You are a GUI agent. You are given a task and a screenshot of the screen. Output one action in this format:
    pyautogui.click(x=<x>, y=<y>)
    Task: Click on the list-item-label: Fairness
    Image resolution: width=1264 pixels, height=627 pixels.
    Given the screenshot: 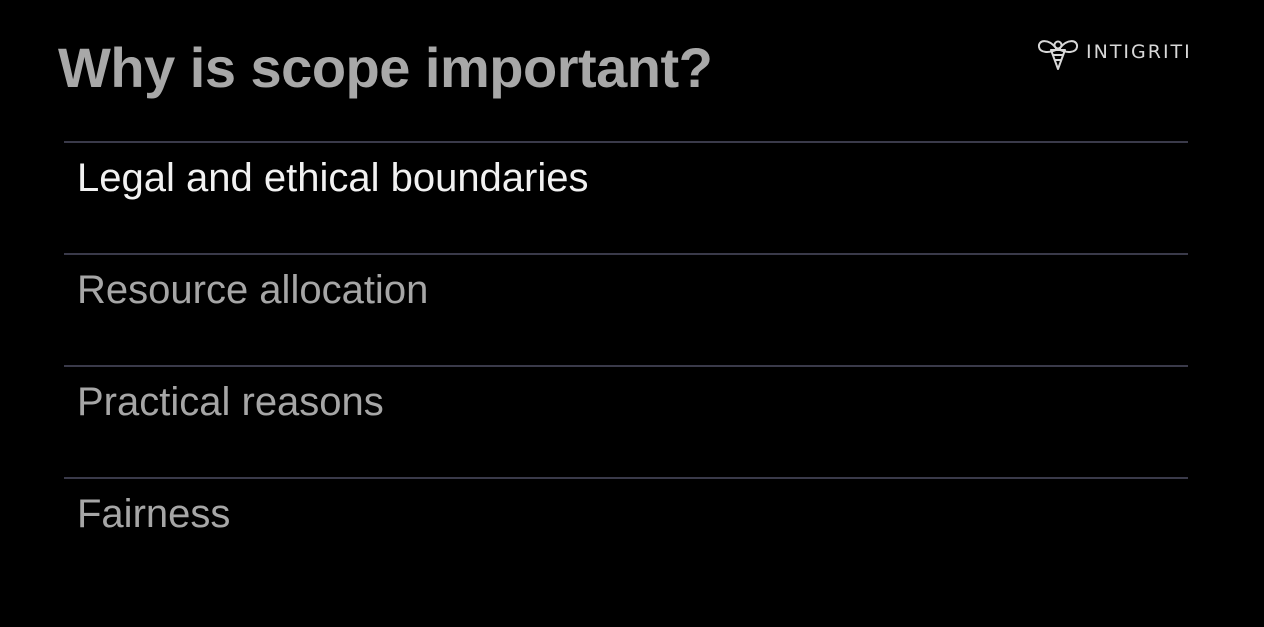 What is the action you would take?
    pyautogui.click(x=154, y=514)
    